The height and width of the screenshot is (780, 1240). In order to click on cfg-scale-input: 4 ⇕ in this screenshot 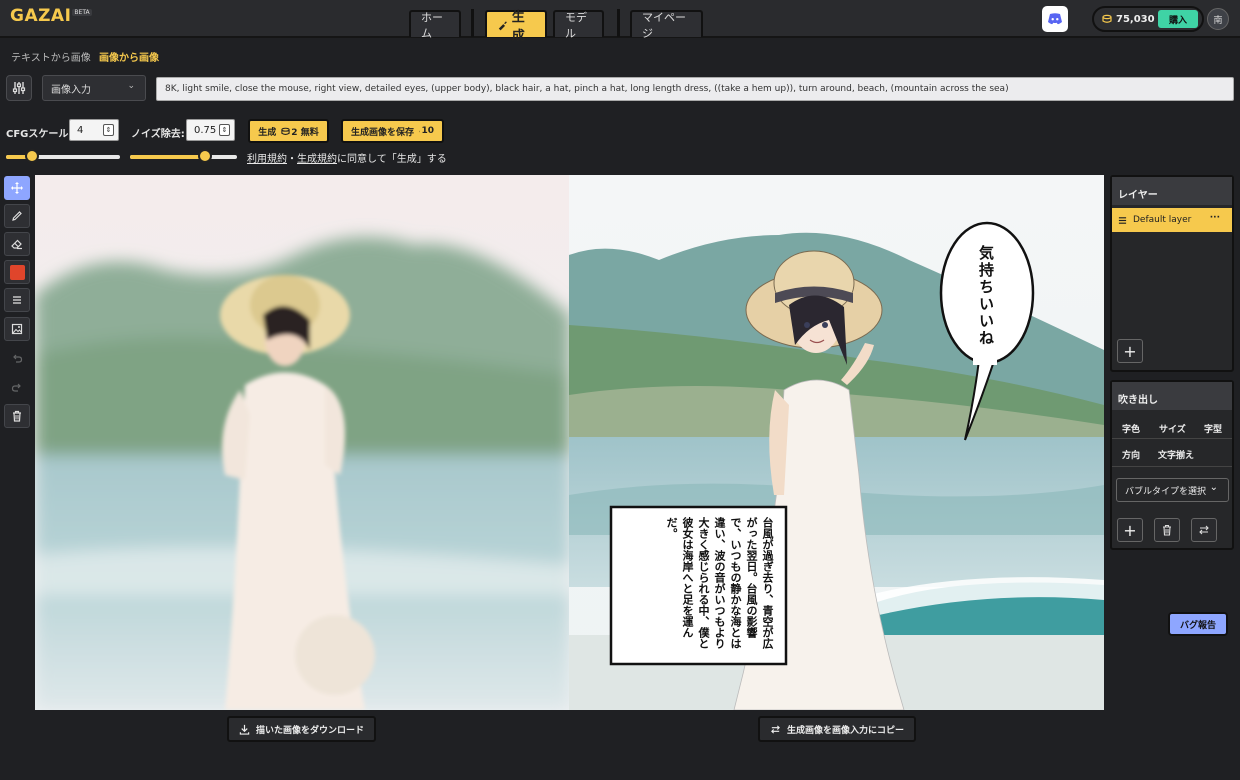, I will do `click(94, 130)`.